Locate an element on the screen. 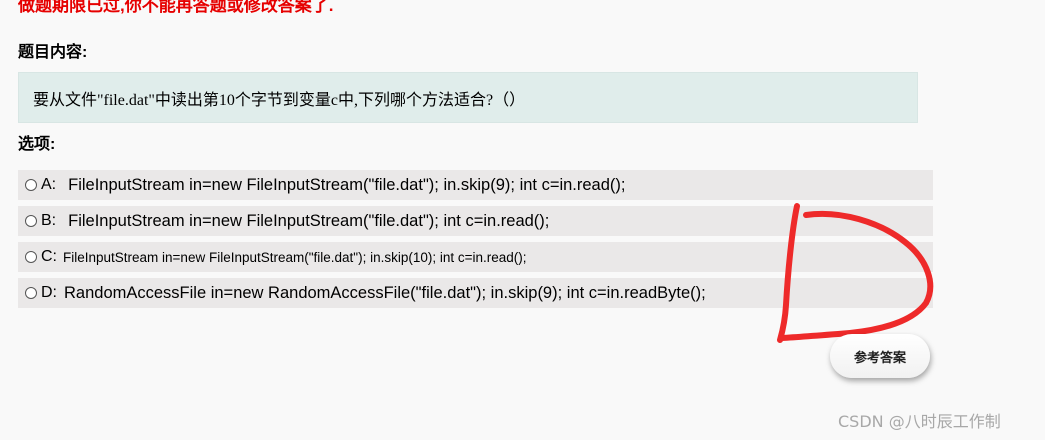 This screenshot has width=1045, height=440. deadline-notice: 做题期限已过,你不能再答题或修改答案了. is located at coordinates (176, 7).